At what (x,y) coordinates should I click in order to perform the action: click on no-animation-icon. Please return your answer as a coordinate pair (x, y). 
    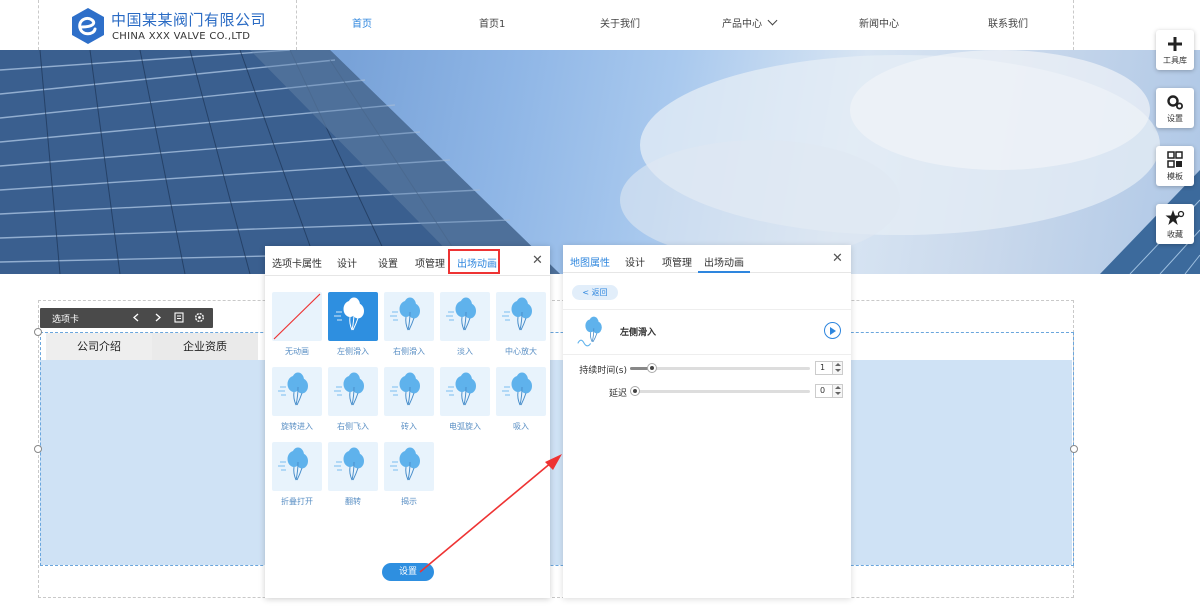
    Looking at the image, I should click on (297, 316).